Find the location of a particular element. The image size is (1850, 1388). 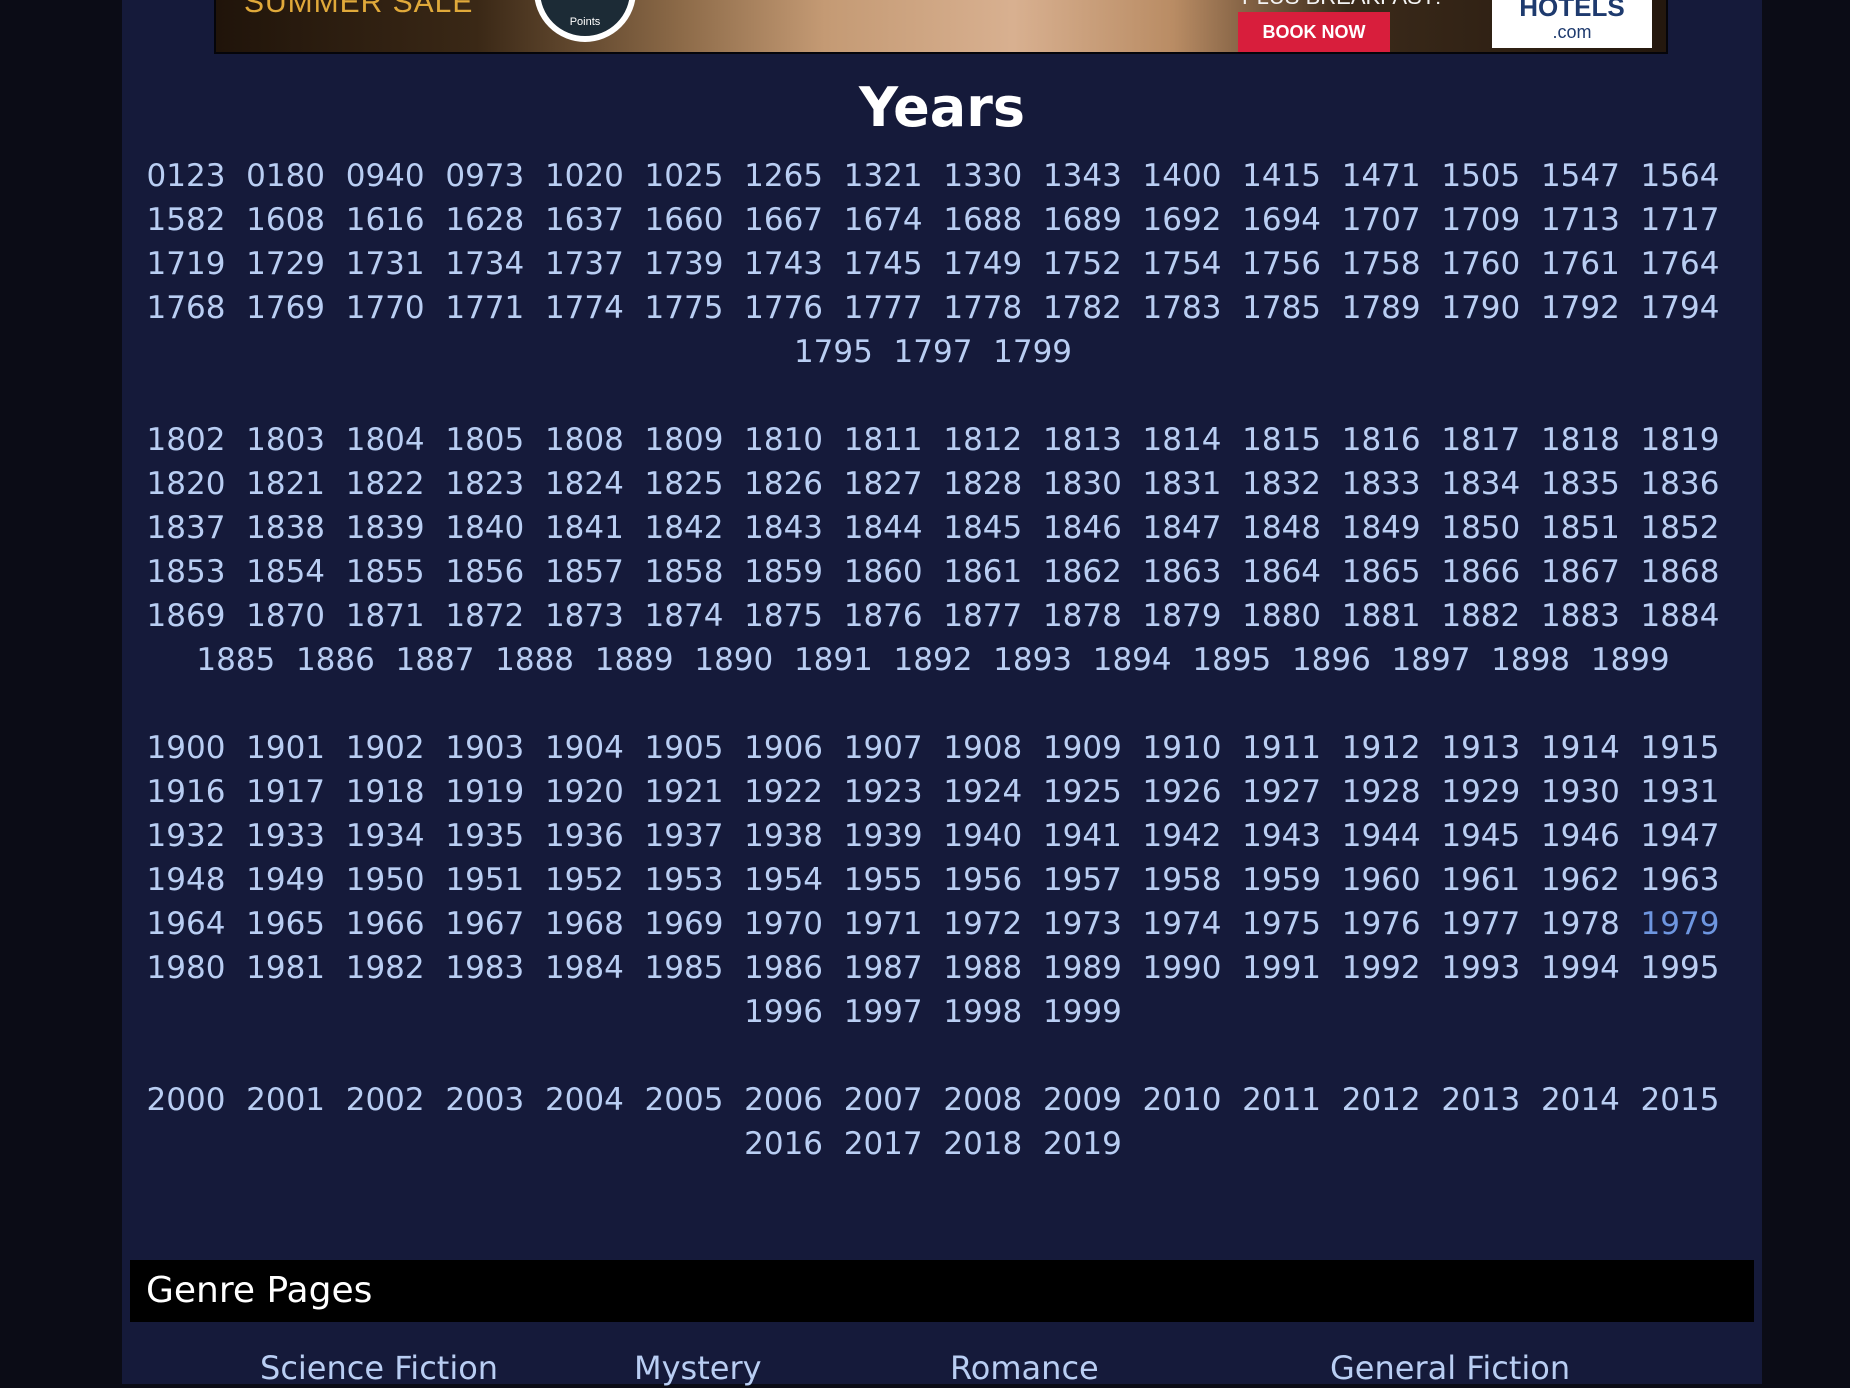

year-link-1841: 1841 is located at coordinates (584, 528).